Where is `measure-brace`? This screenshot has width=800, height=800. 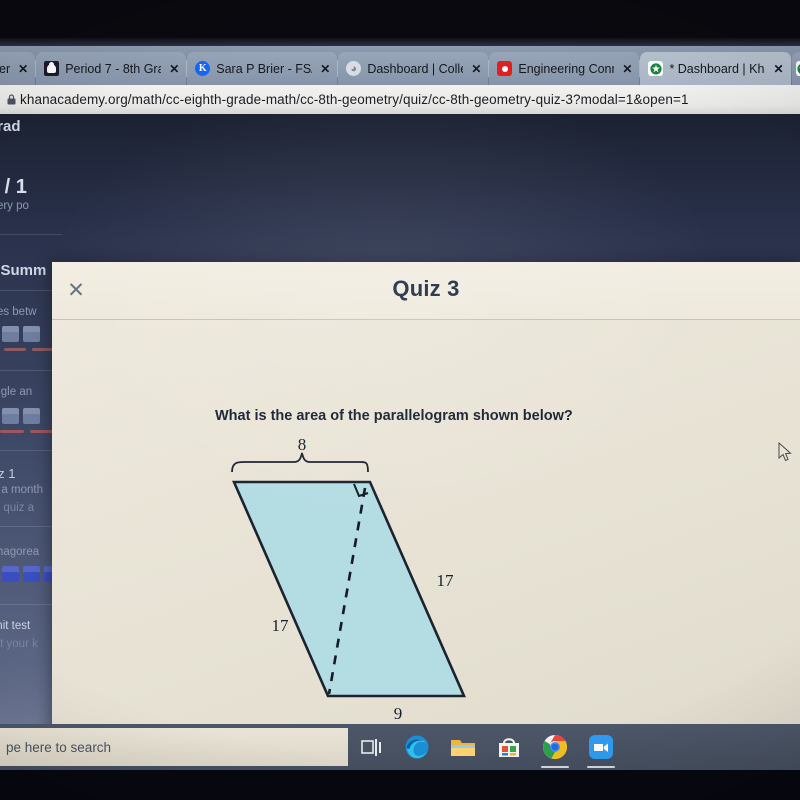 measure-brace is located at coordinates (300, 462).